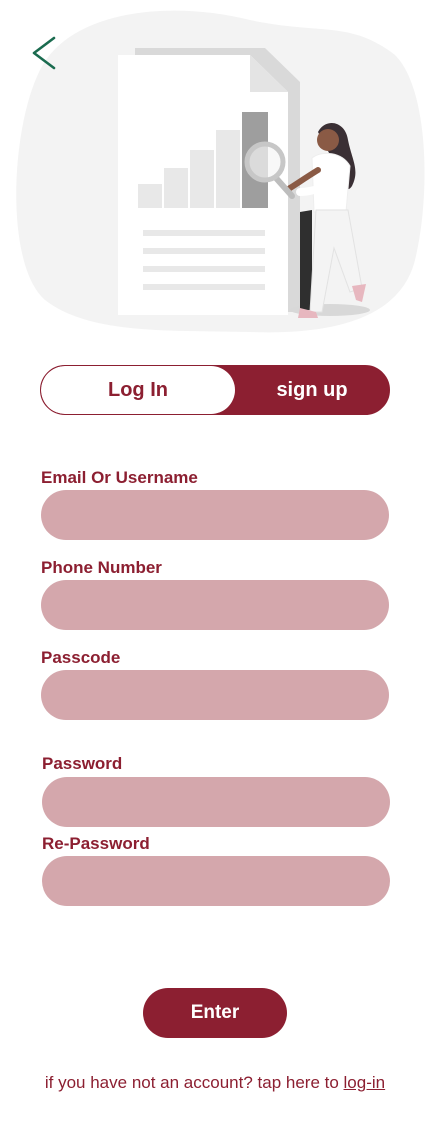  Describe the element at coordinates (365, 1082) in the screenshot. I see `login-link: log-in` at that location.